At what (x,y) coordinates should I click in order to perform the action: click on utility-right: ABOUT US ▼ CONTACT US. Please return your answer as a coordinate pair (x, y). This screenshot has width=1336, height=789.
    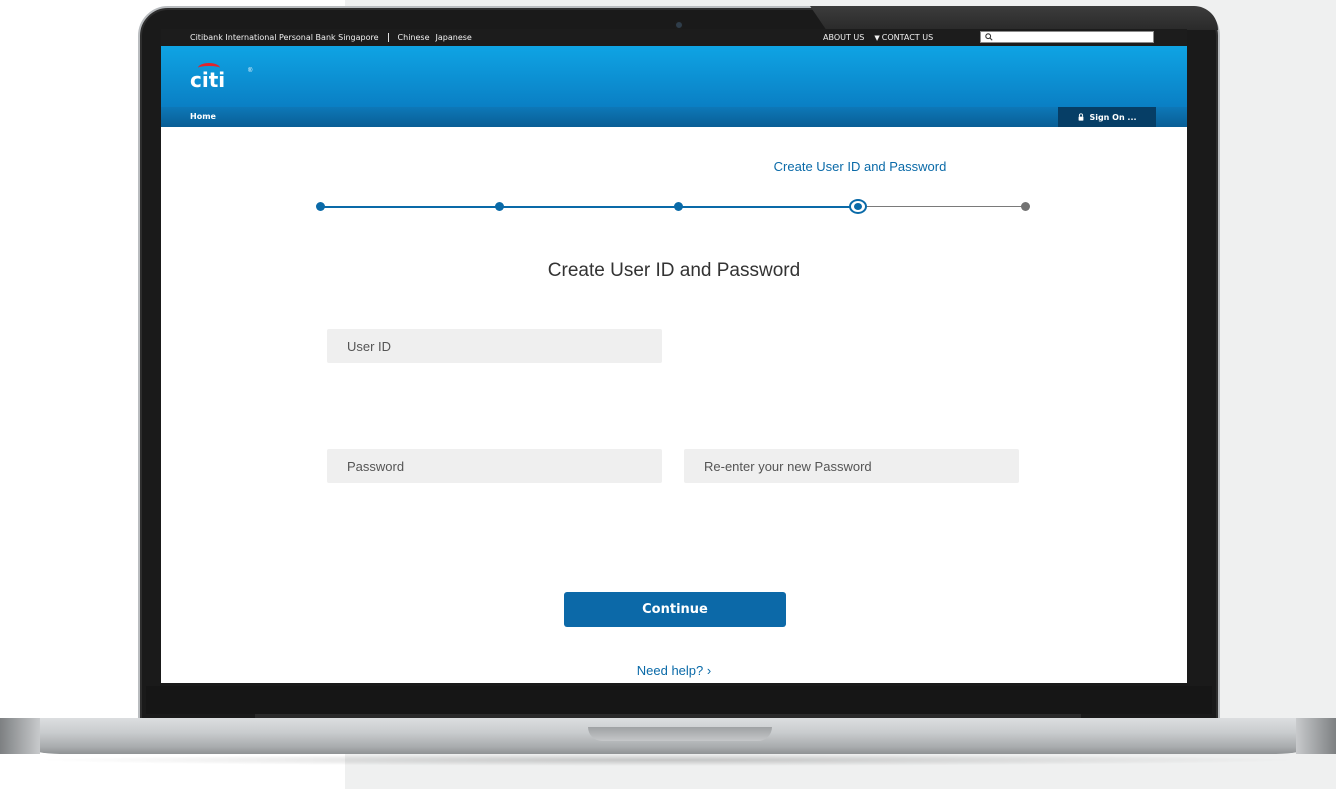
    Looking at the image, I should click on (878, 37).